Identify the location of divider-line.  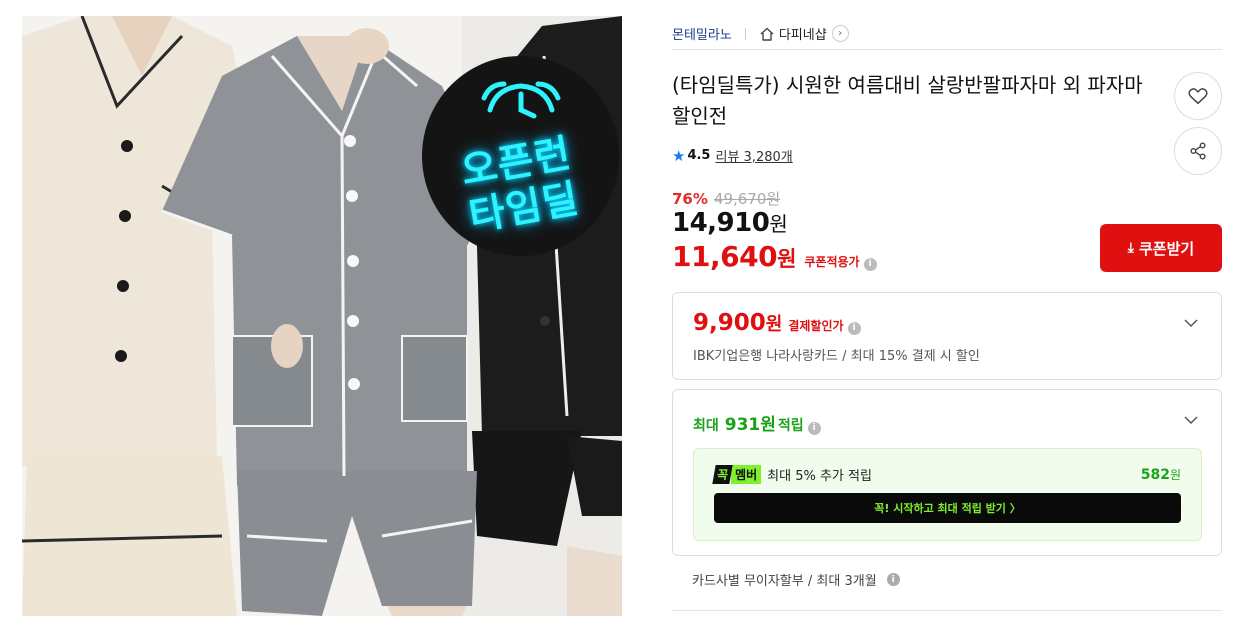
(947, 610).